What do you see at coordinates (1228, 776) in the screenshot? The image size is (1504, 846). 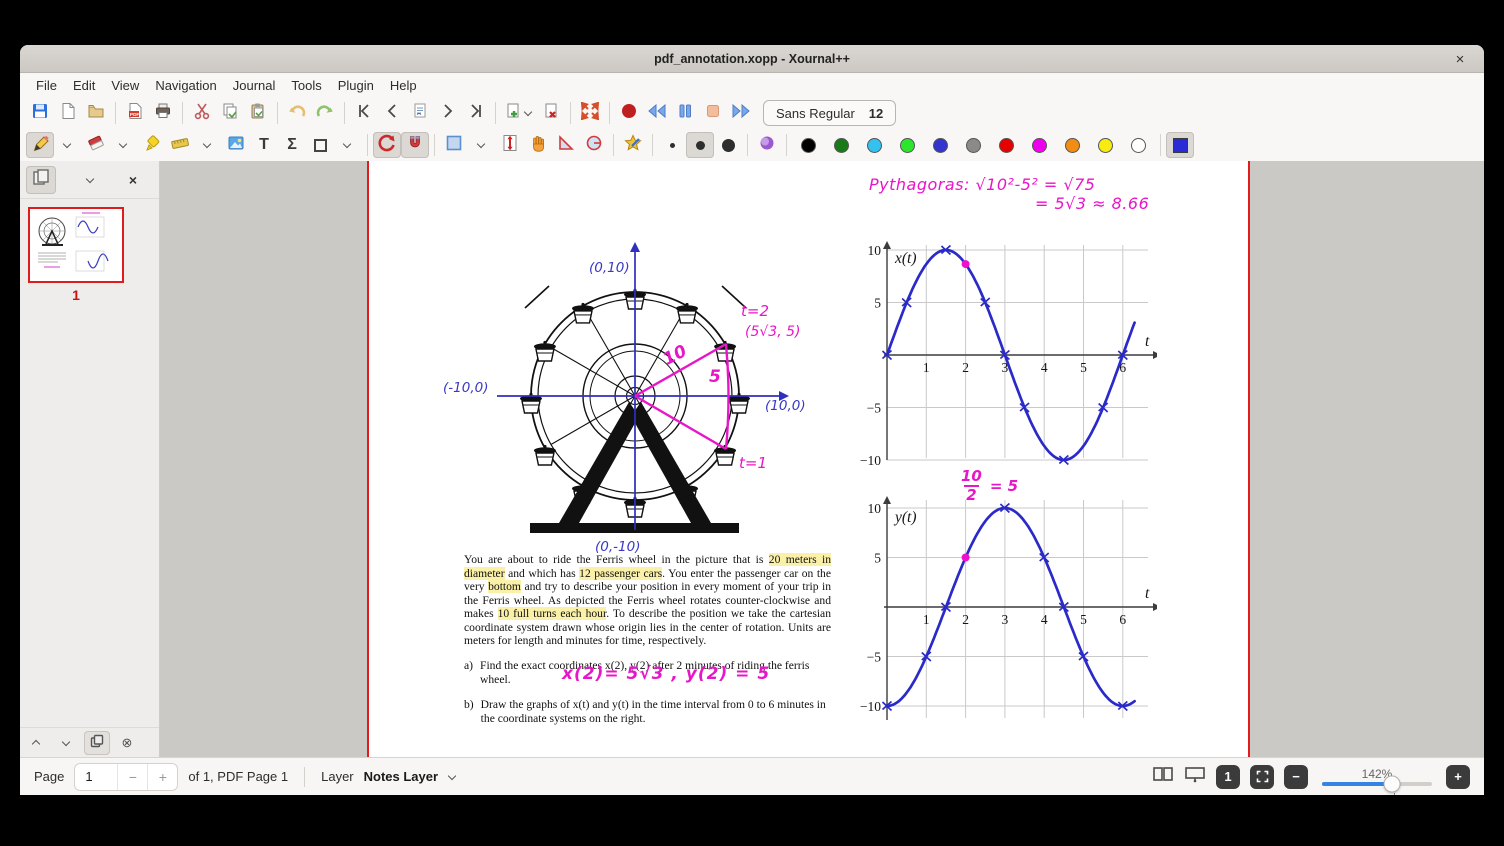 I see `zoom-100-button: 1` at bounding box center [1228, 776].